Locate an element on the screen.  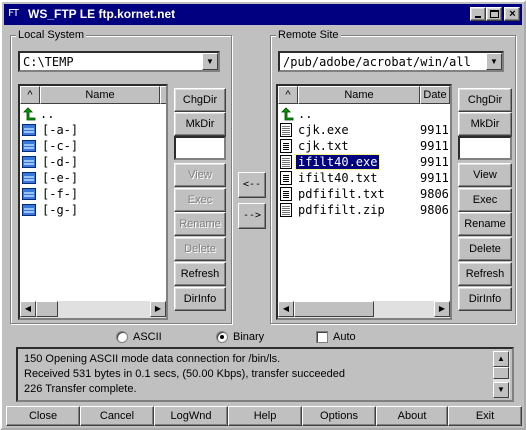
scroll-up-icon: ▲ is located at coordinates (501, 359).